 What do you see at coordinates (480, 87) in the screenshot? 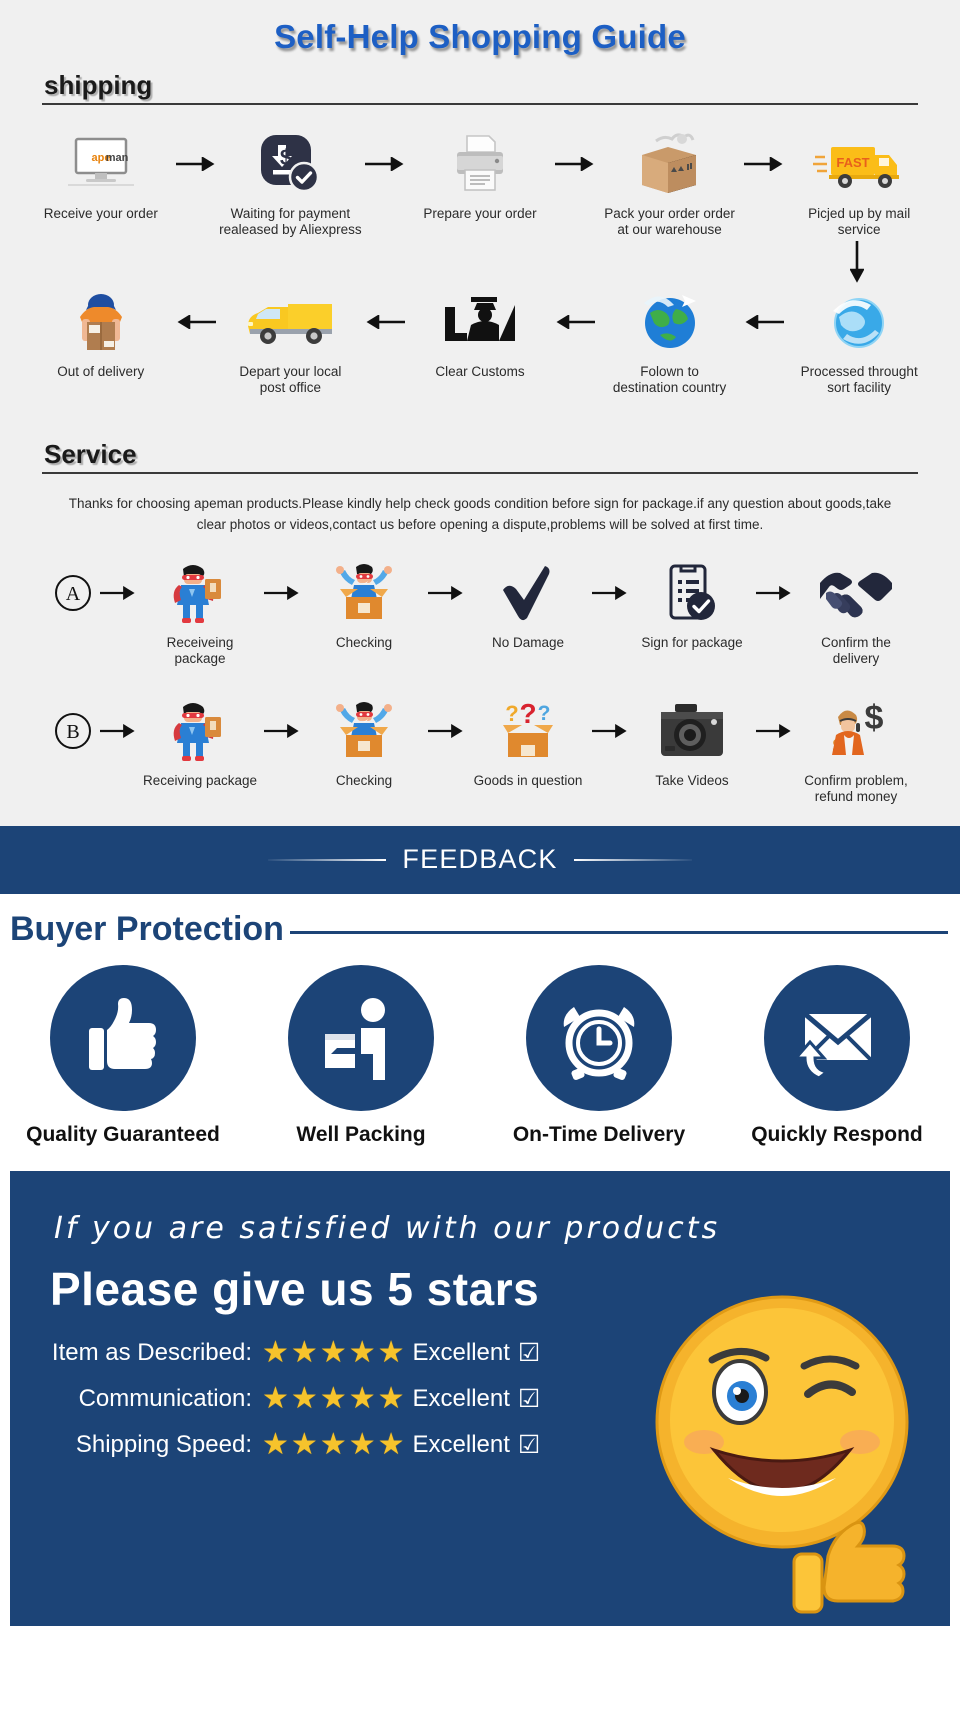
I see `shipping-section-header: shipping` at bounding box center [480, 87].